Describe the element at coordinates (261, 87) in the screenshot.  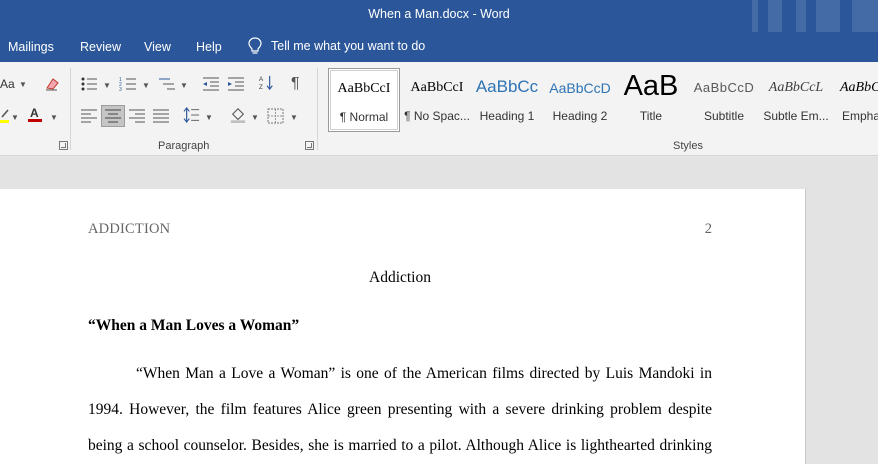
I see `svg-text: Z` at that location.